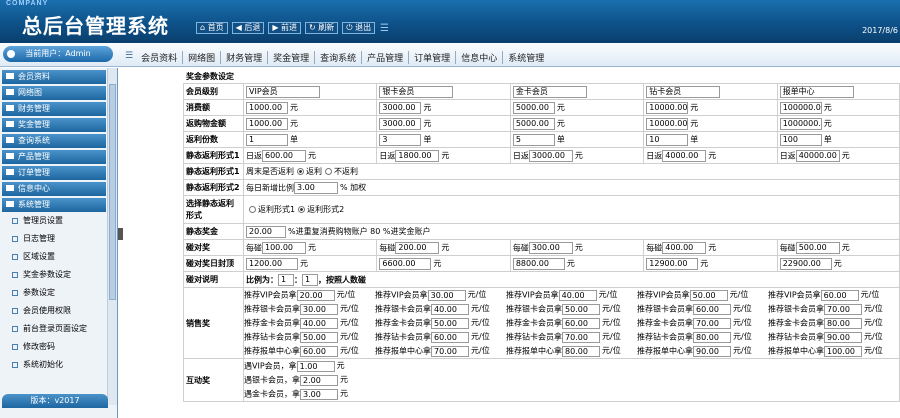 The image size is (900, 418). What do you see at coordinates (248, 28) in the screenshot?
I see `back-button: ◀ 后退` at bounding box center [248, 28].